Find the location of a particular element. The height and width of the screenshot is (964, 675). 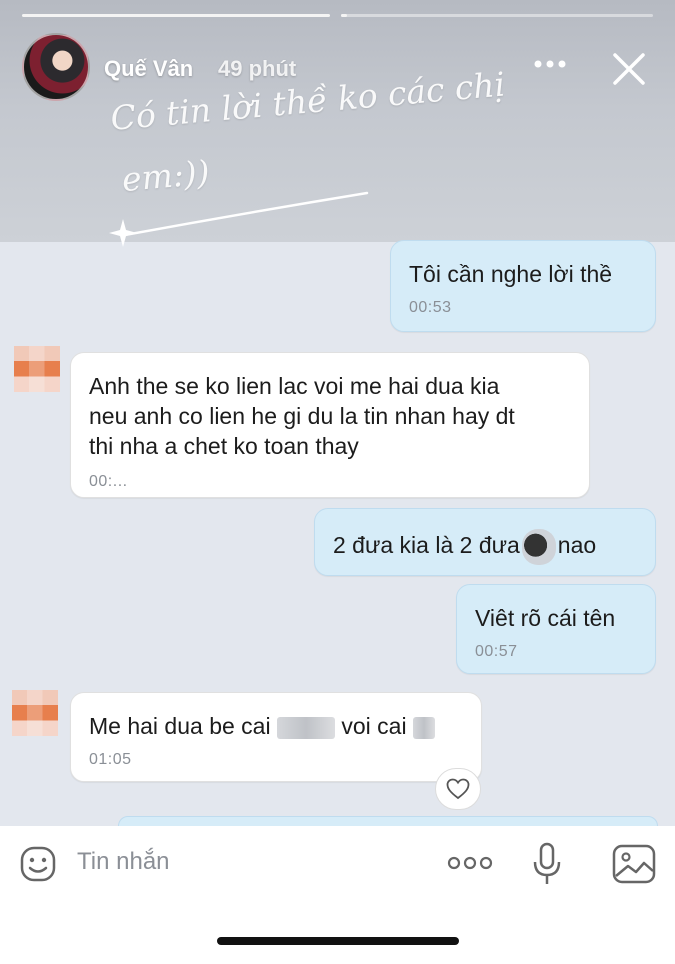

like-button is located at coordinates (458, 789).